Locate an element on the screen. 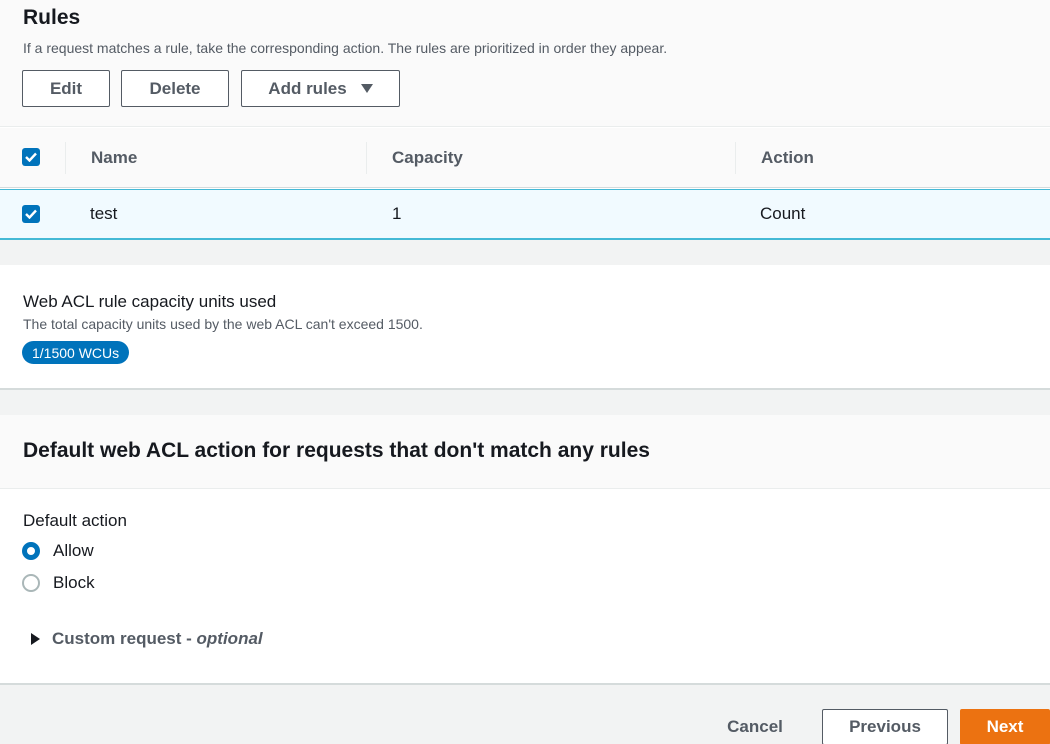  add-rules-button: Add rules is located at coordinates (320, 88).